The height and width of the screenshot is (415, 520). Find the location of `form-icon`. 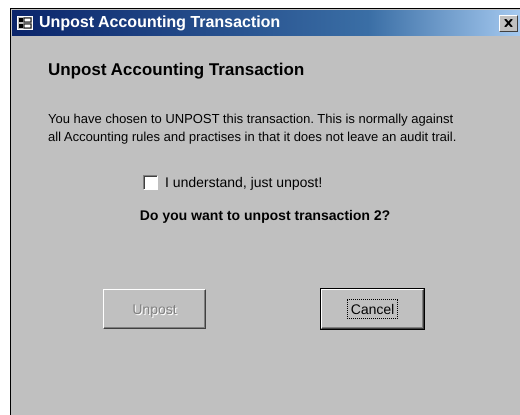

form-icon is located at coordinates (25, 23).